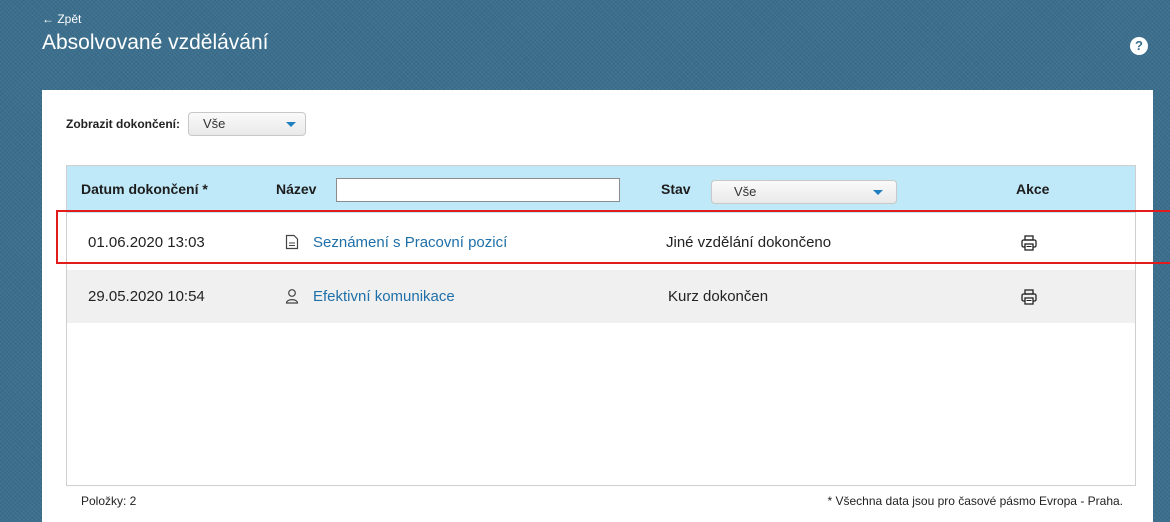  Describe the element at coordinates (804, 192) in the screenshot. I see `status-filter-select: Vše` at that location.